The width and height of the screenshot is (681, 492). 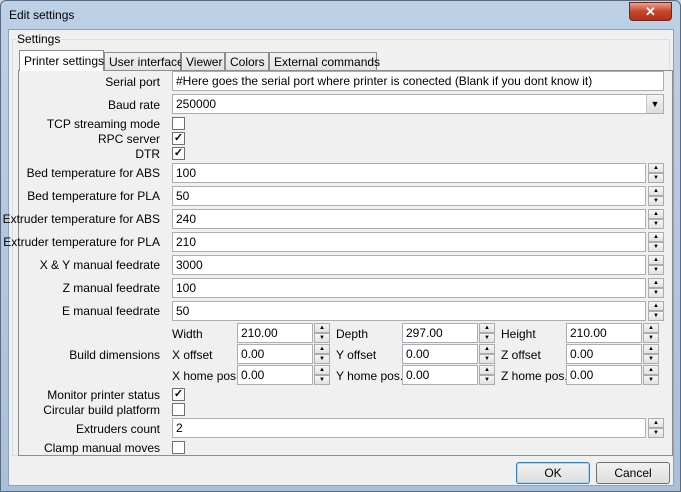 What do you see at coordinates (656, 219) in the screenshot?
I see `extruder-temp-abs-spinner: ▲ ▼` at bounding box center [656, 219].